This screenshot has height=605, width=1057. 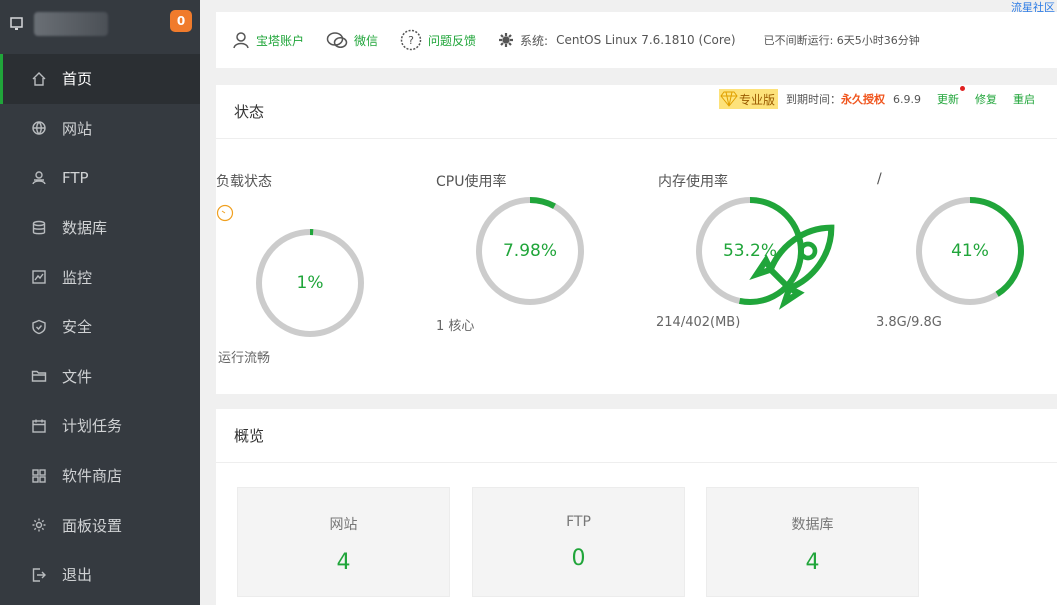 I want to click on memory-value: 53.2%, so click(x=749, y=251).